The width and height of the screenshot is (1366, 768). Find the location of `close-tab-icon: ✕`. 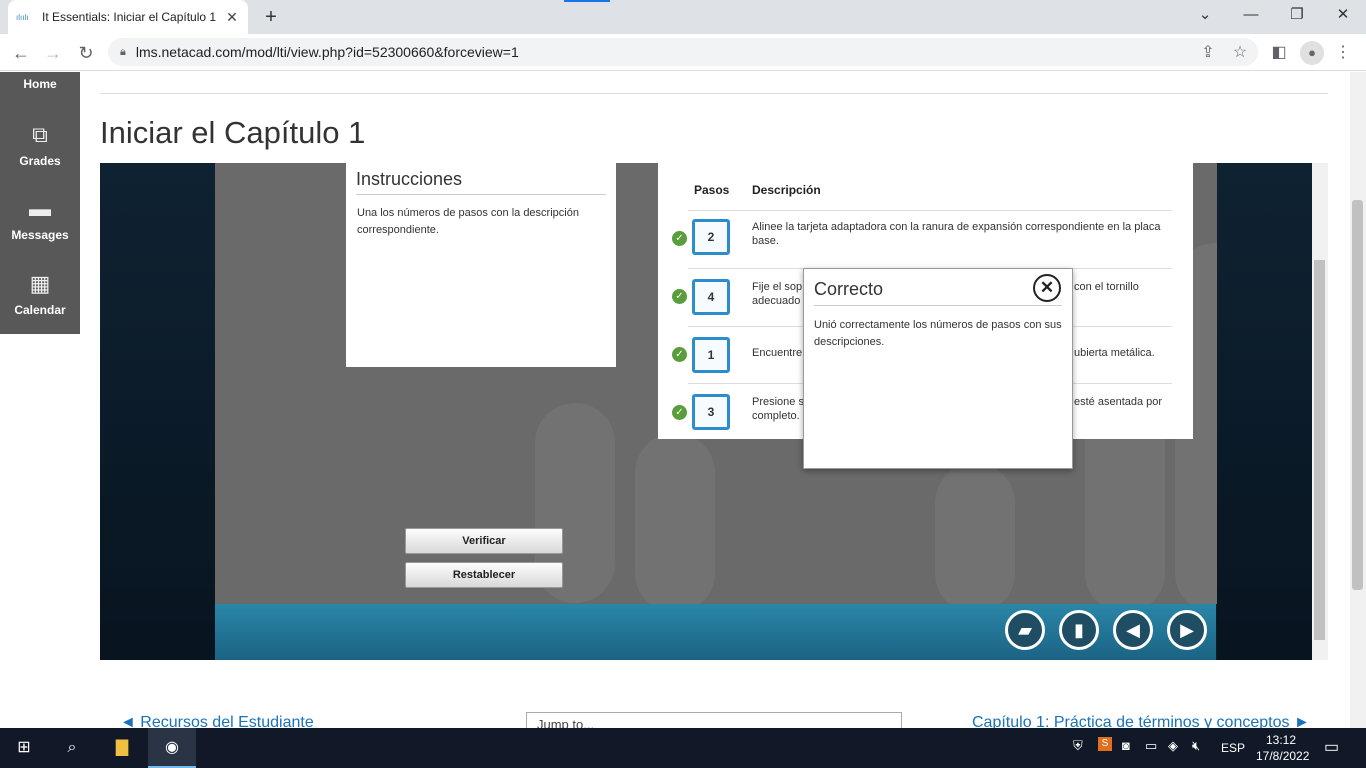

close-tab-icon: ✕ is located at coordinates (232, 17).